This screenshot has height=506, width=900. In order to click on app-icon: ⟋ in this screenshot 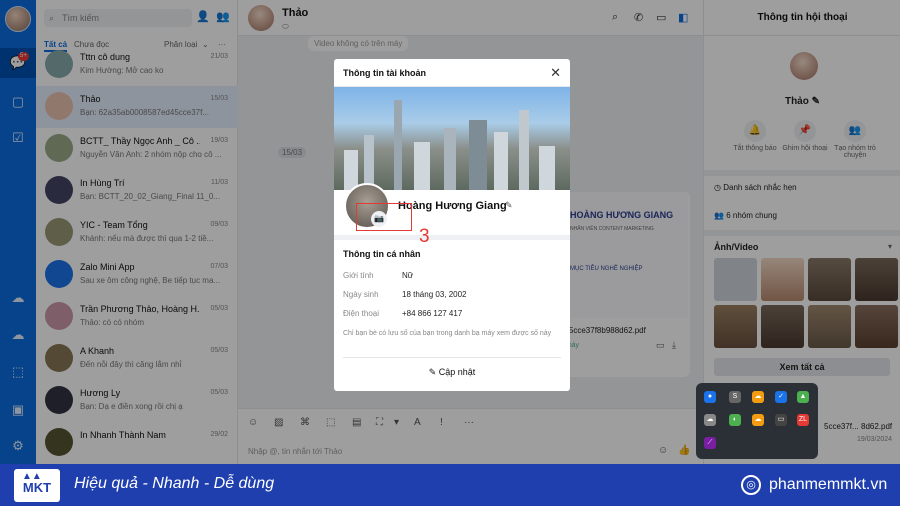, I will do `click(710, 443)`.